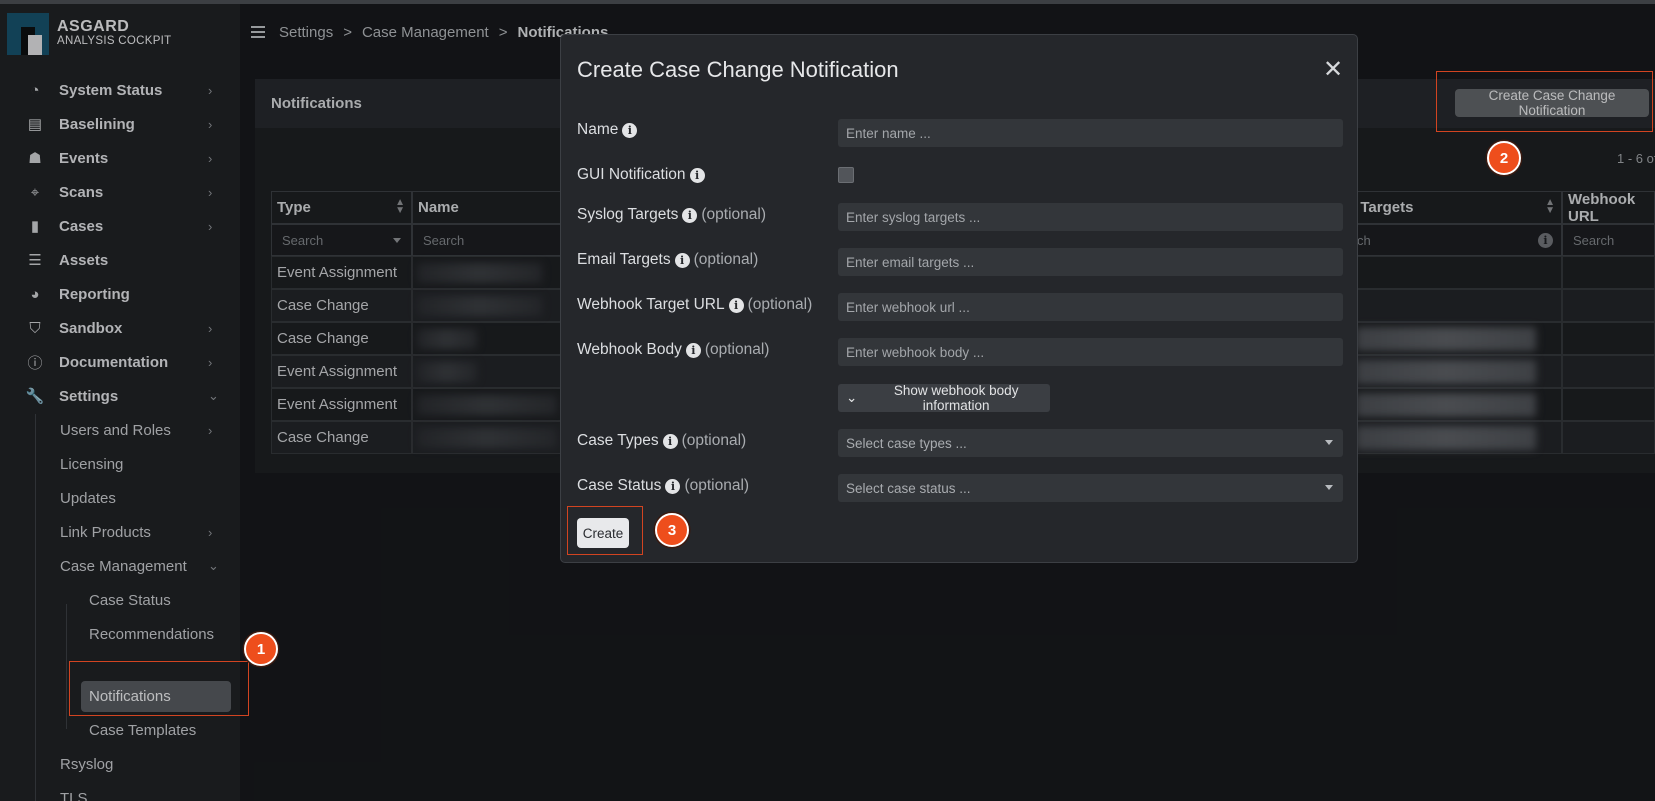 The width and height of the screenshot is (1655, 801). I want to click on field-label: Webhook Body, so click(629, 349).